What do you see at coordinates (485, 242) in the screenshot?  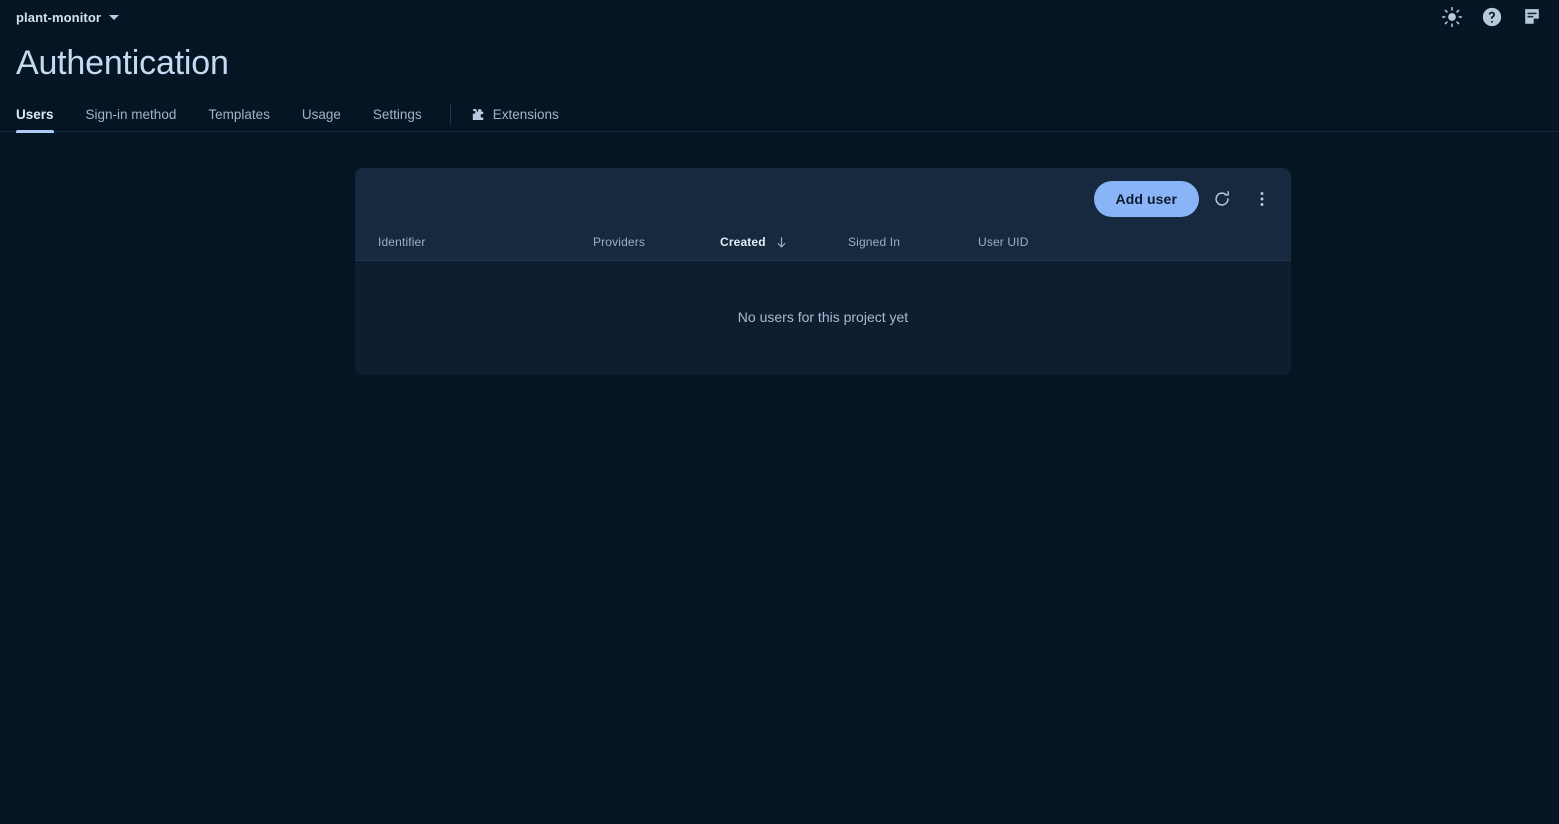 I see `column-header-identifier: Identifier` at bounding box center [485, 242].